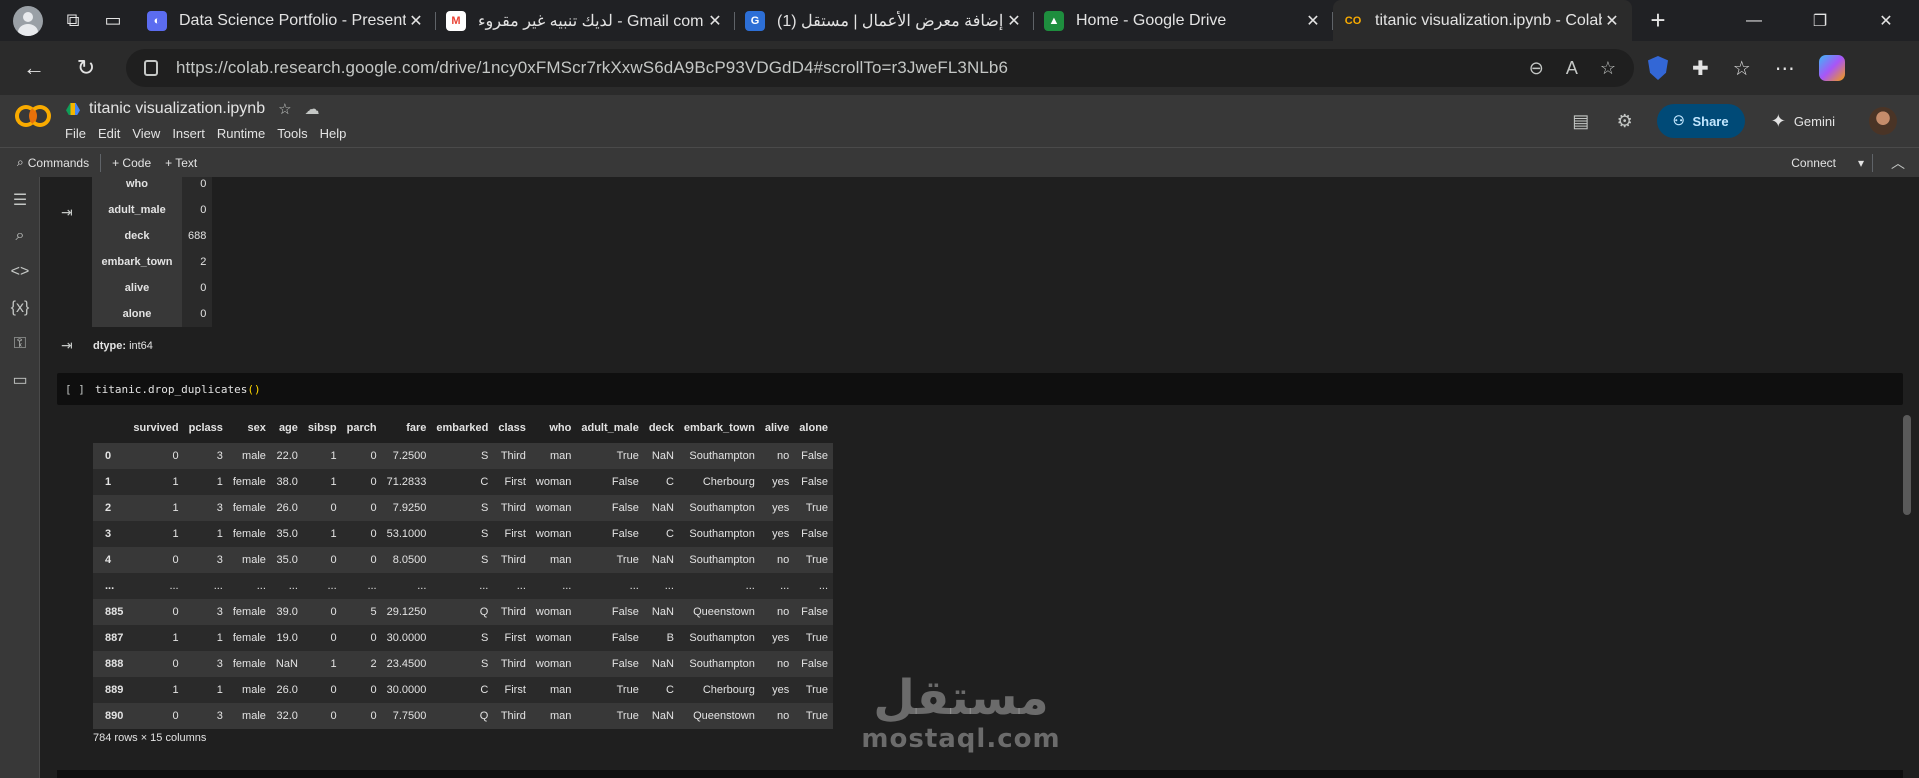 The width and height of the screenshot is (1919, 778). Describe the element at coordinates (406, 716) in the screenshot. I see `table-cell: 7.7500` at that location.